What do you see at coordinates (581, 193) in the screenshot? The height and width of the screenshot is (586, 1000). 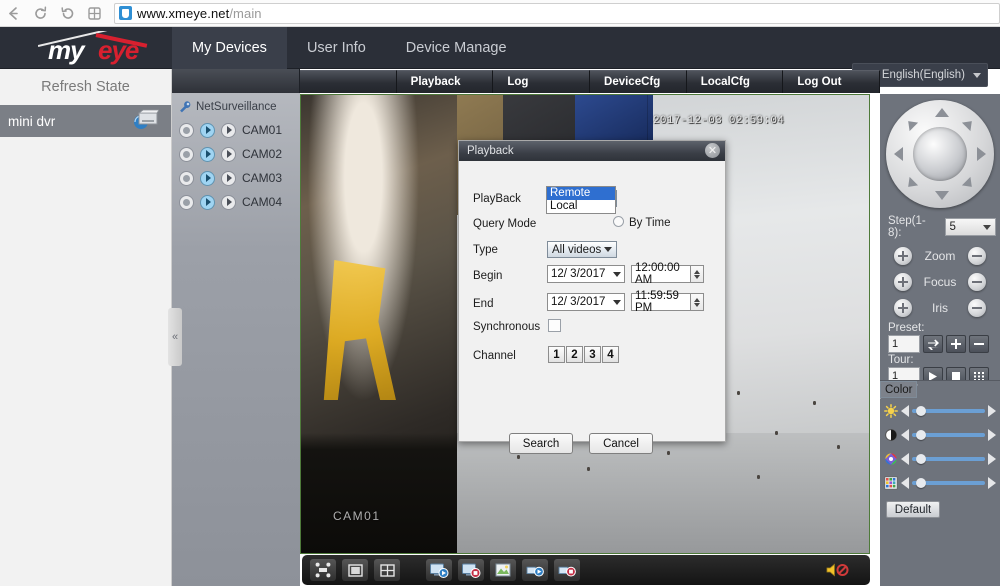 I see `dropdown-option-remote: Remote` at bounding box center [581, 193].